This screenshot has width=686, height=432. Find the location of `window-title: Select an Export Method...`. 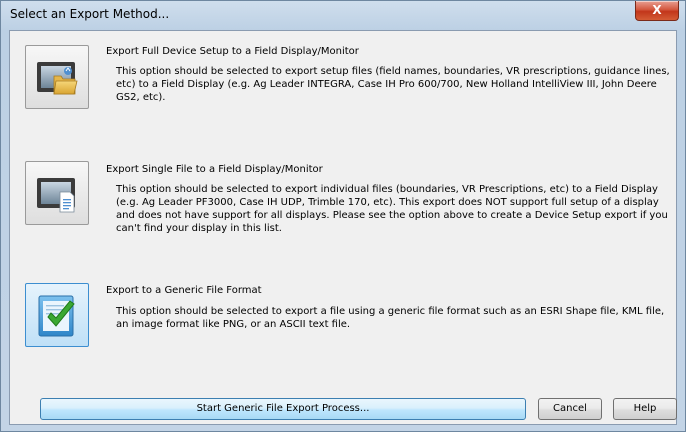

window-title: Select an Export Method... is located at coordinates (90, 14).